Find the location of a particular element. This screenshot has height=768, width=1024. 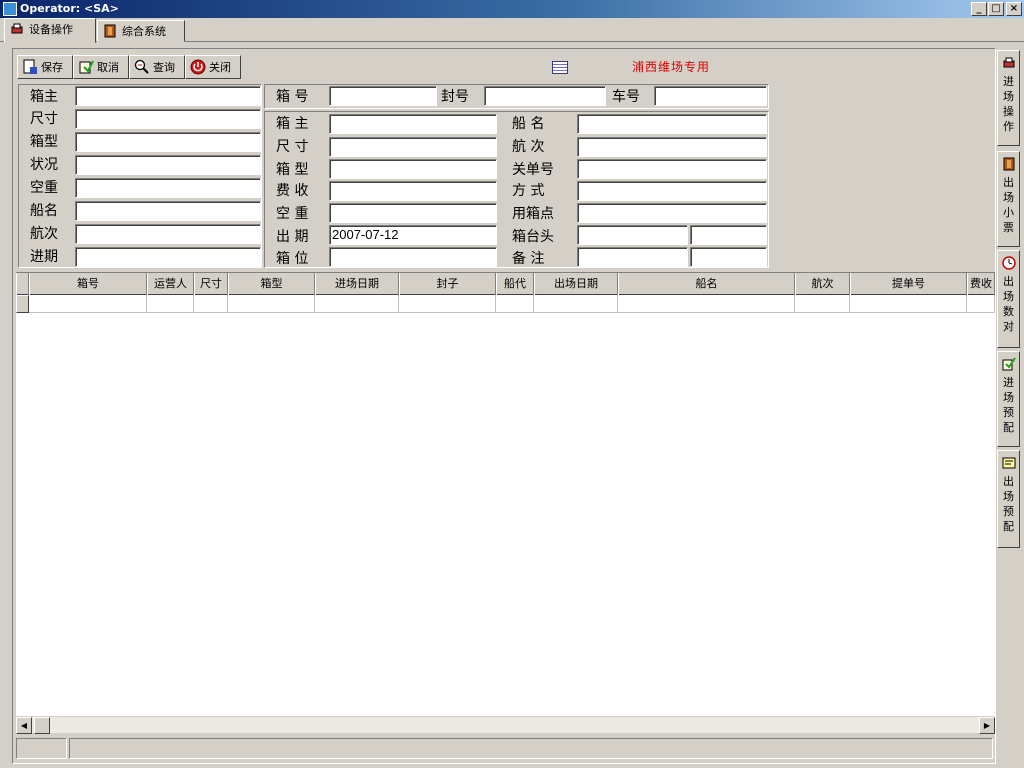

col-header-type: 箱型 is located at coordinates (271, 284).